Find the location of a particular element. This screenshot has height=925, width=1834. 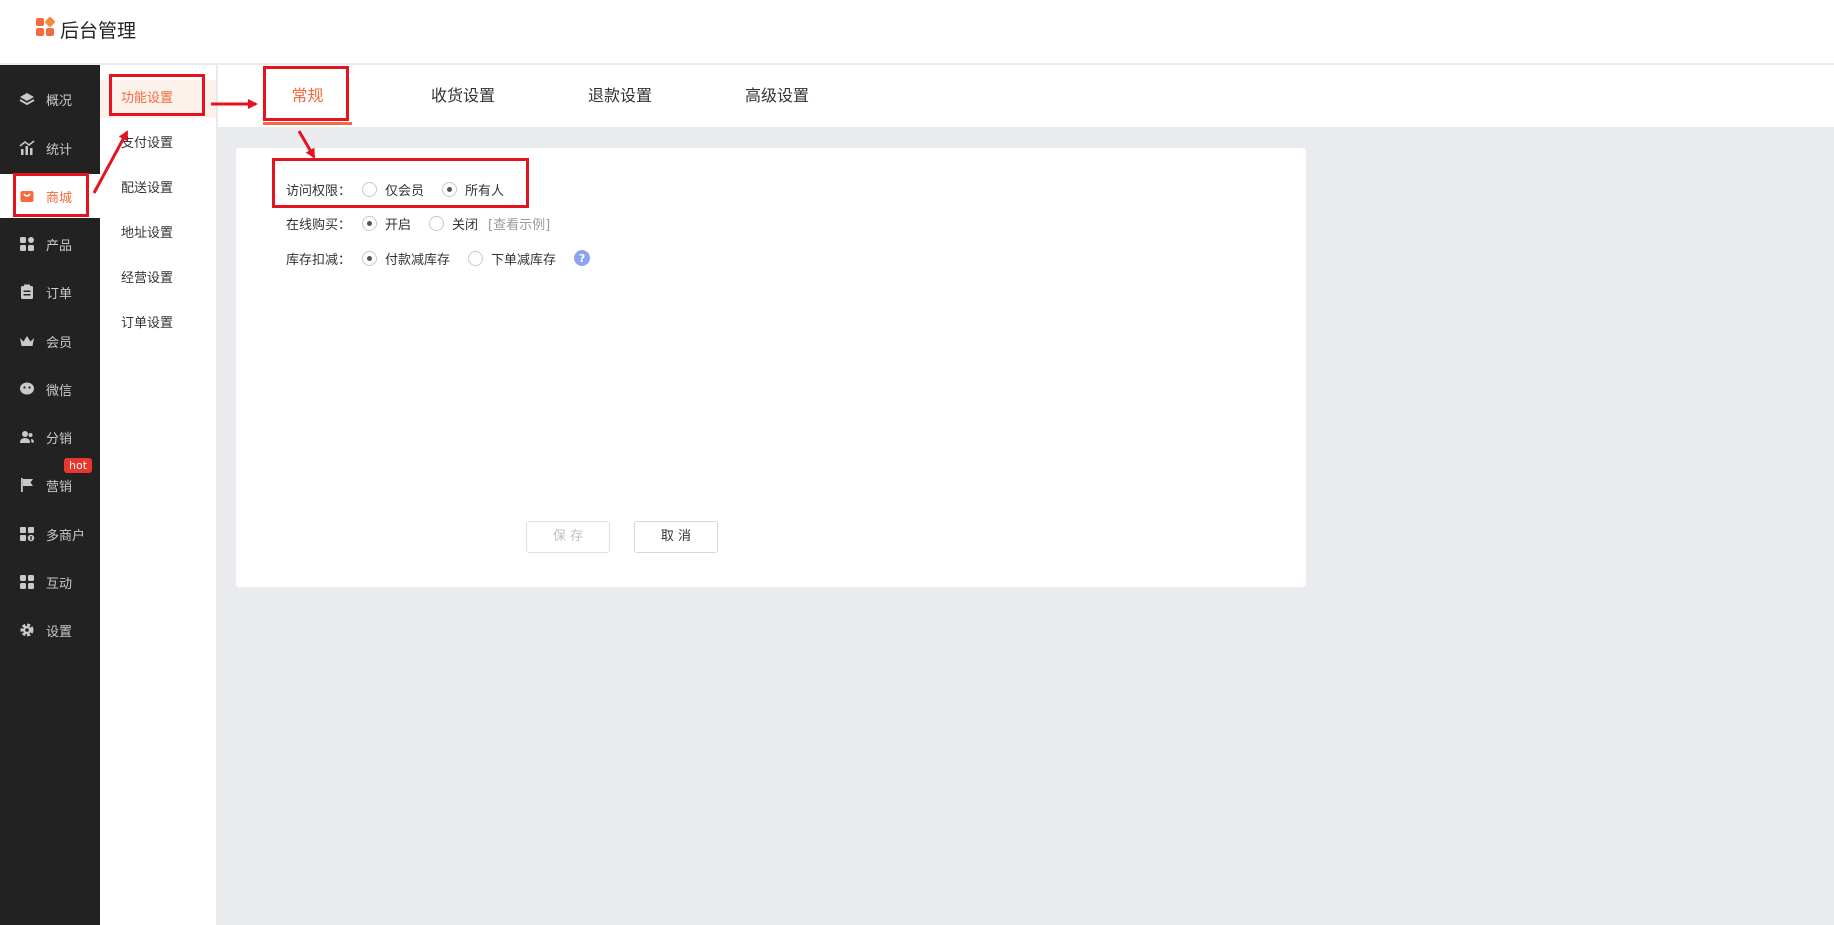

radio-label: 付款减库存 is located at coordinates (418, 260).